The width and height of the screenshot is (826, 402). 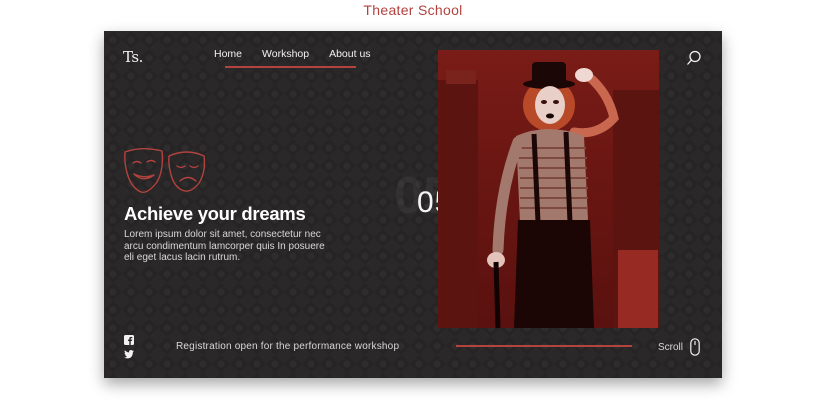 I want to click on nav-home: Home, so click(x=228, y=54).